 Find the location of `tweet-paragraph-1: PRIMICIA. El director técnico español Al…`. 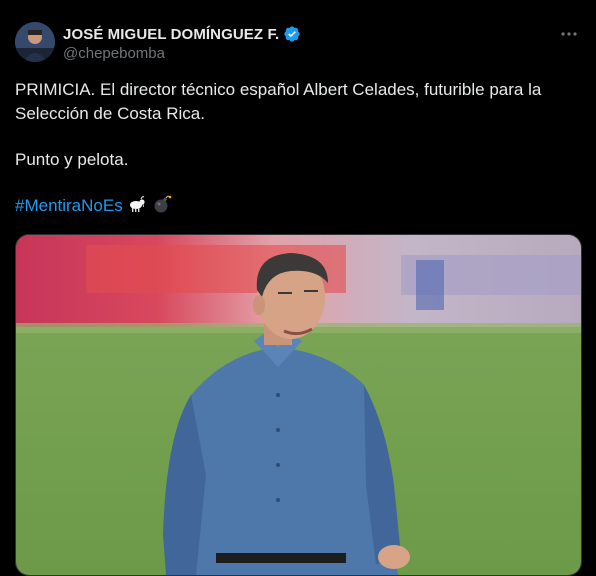

tweet-paragraph-1: PRIMICIA. El director técnico español Al… is located at coordinates (278, 101).